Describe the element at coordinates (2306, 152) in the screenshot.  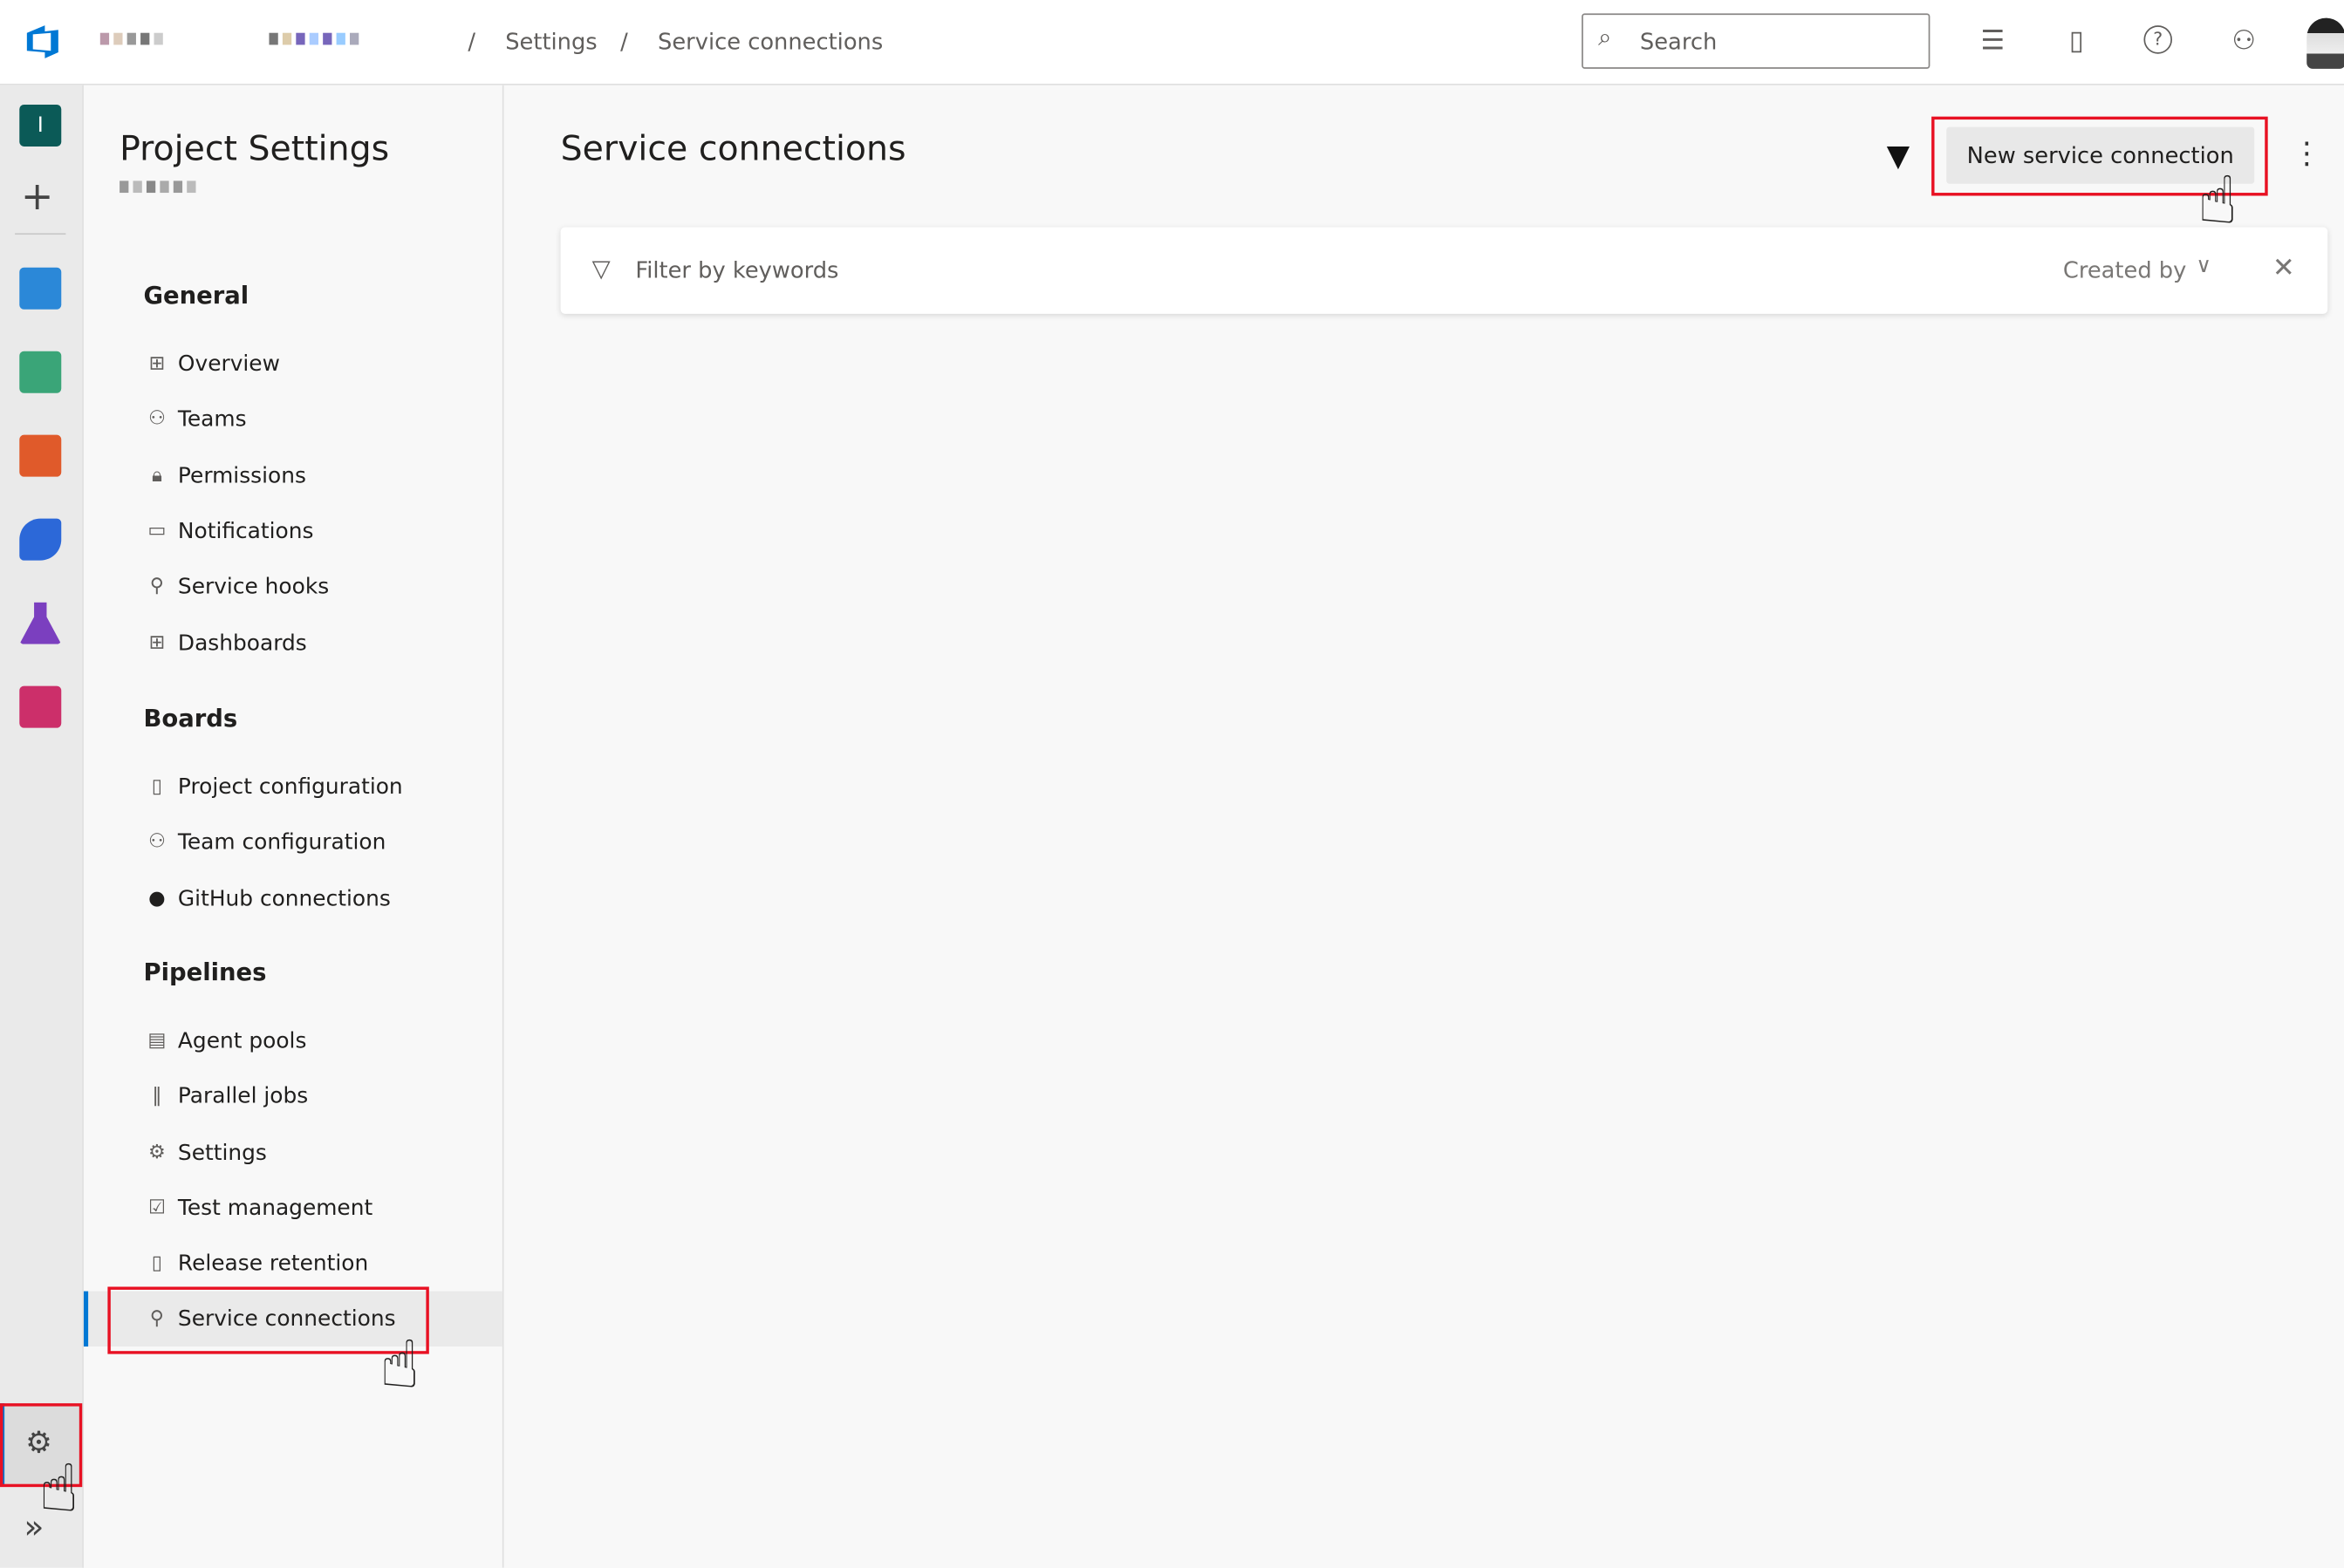
I see `more-options-icon: ⋮` at that location.